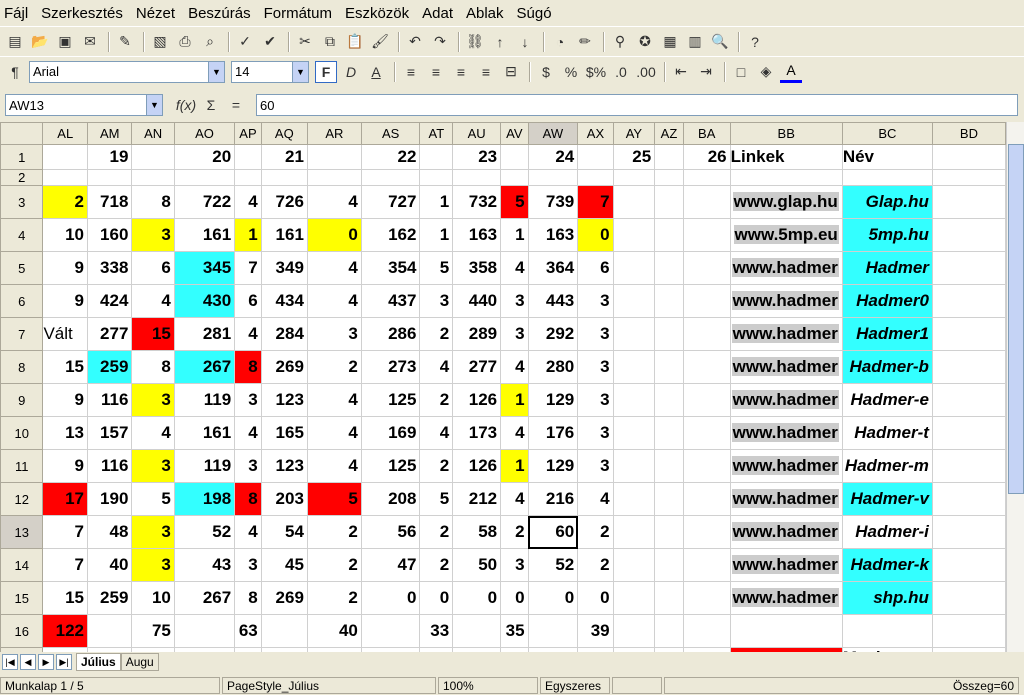  I want to click on open-icon: 📂, so click(40, 42).